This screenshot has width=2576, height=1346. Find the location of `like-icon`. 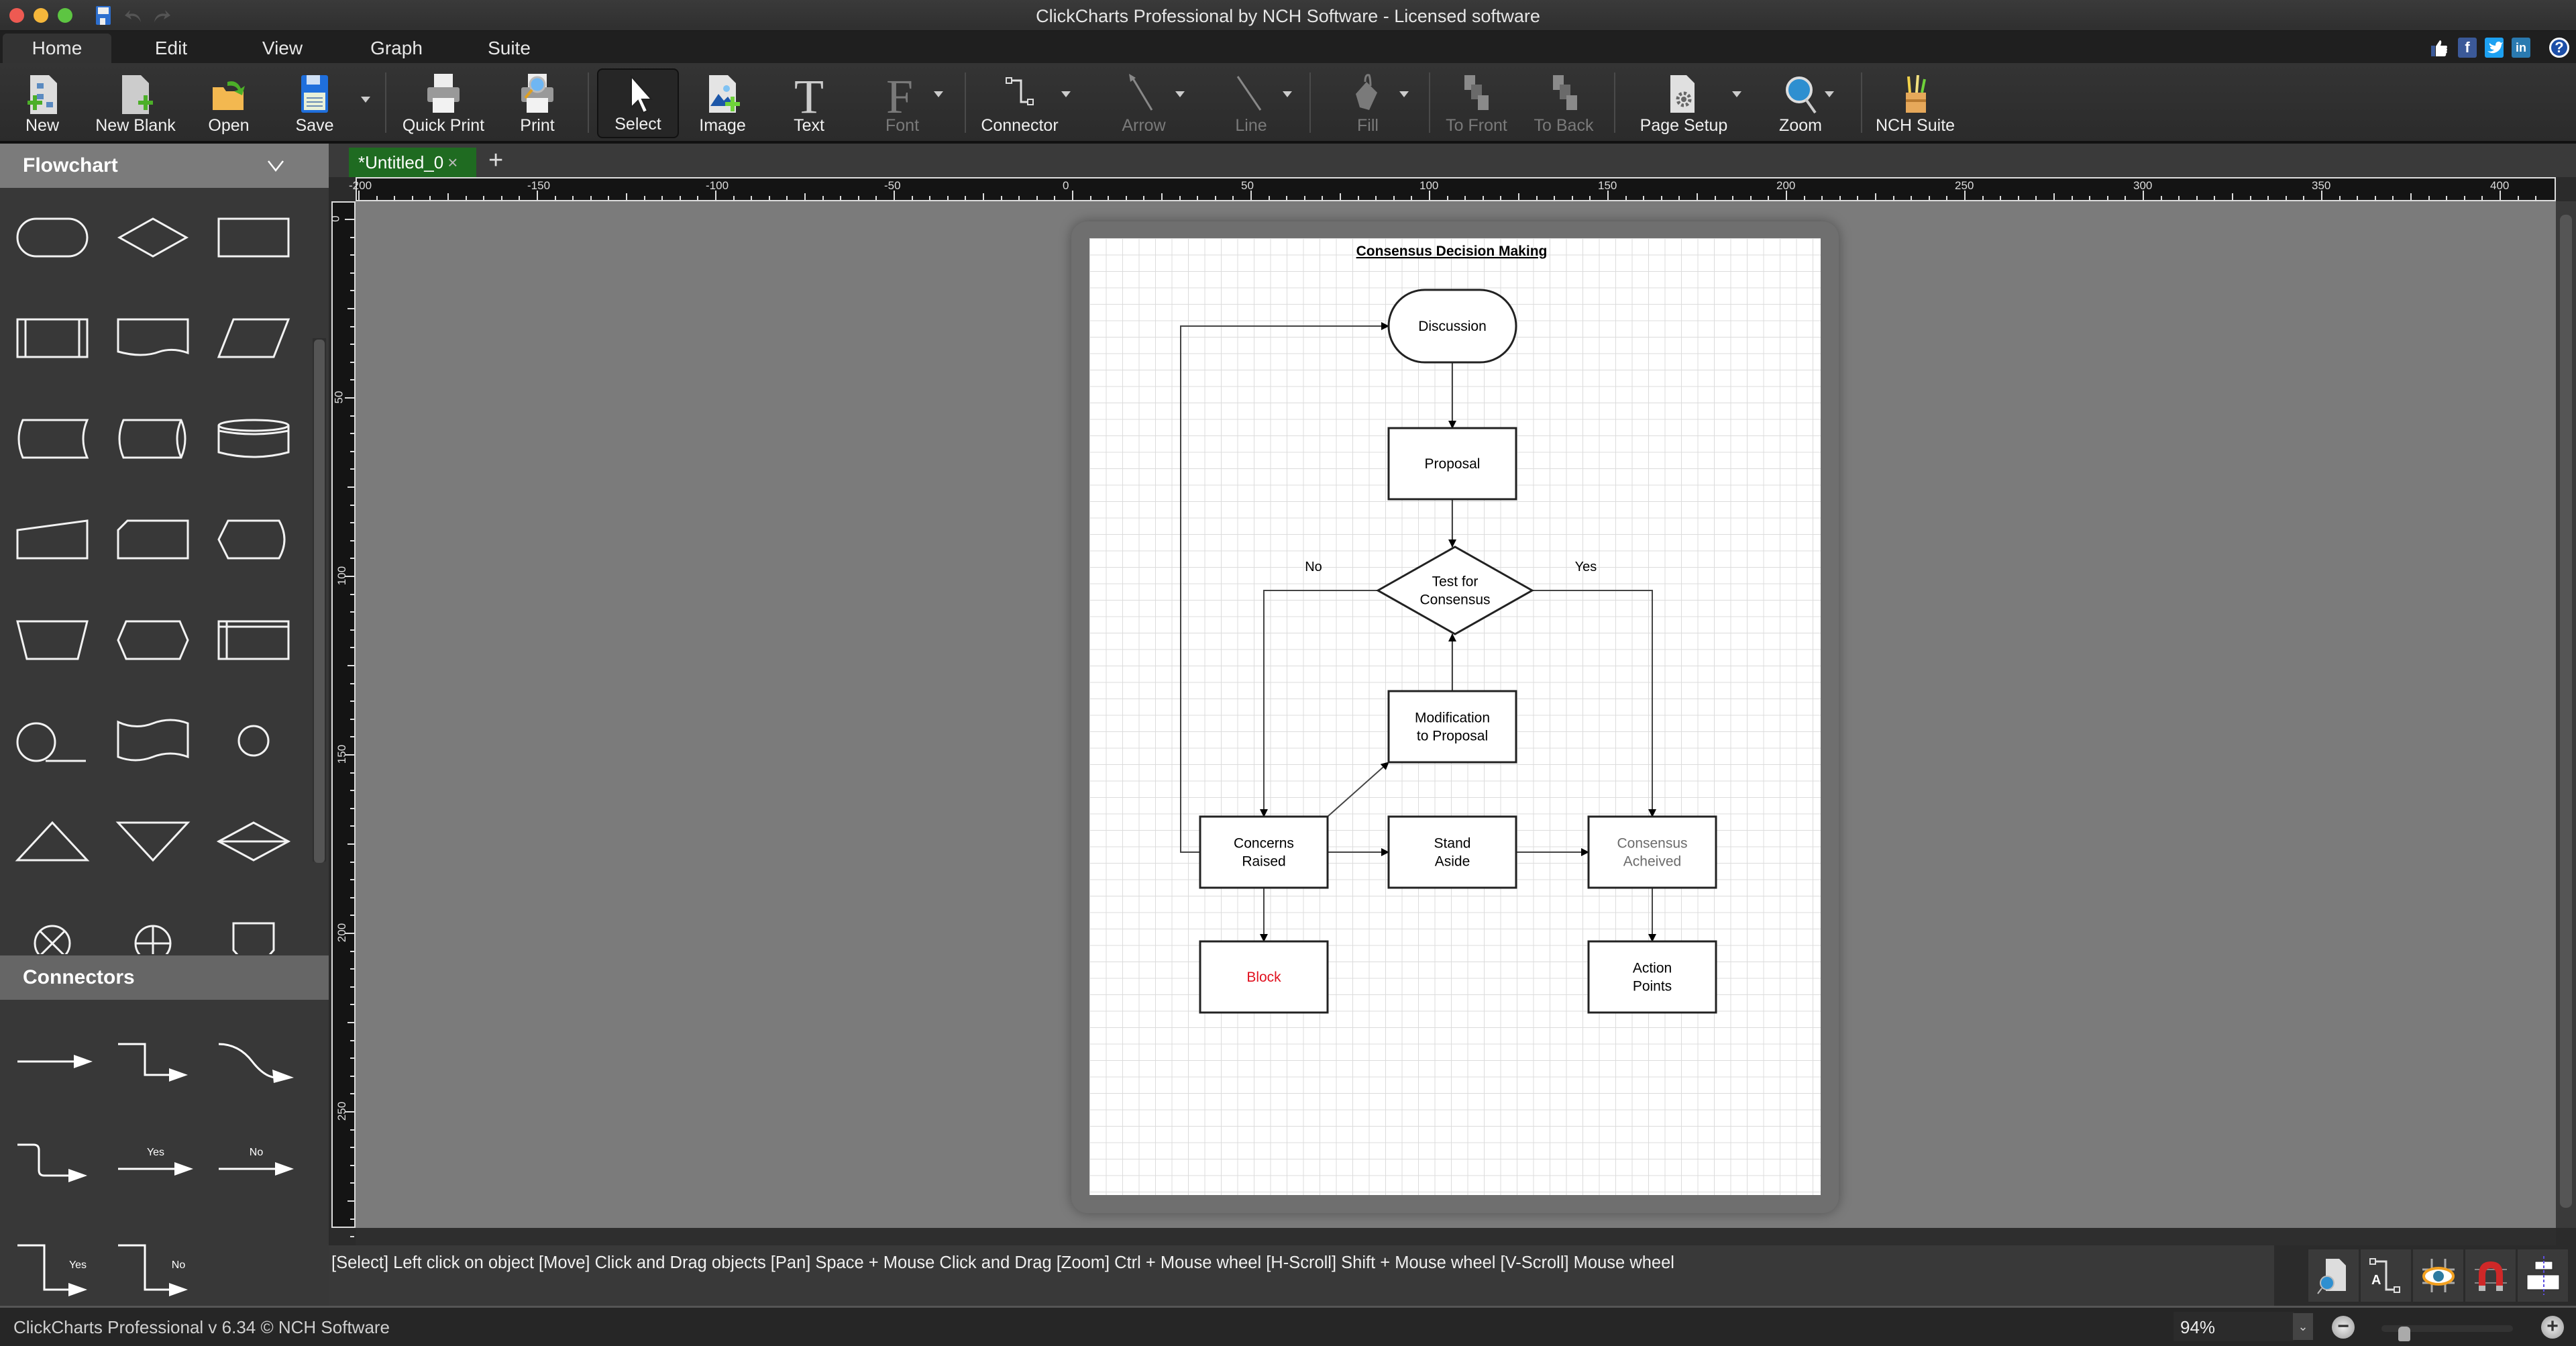

like-icon is located at coordinates (2439, 48).